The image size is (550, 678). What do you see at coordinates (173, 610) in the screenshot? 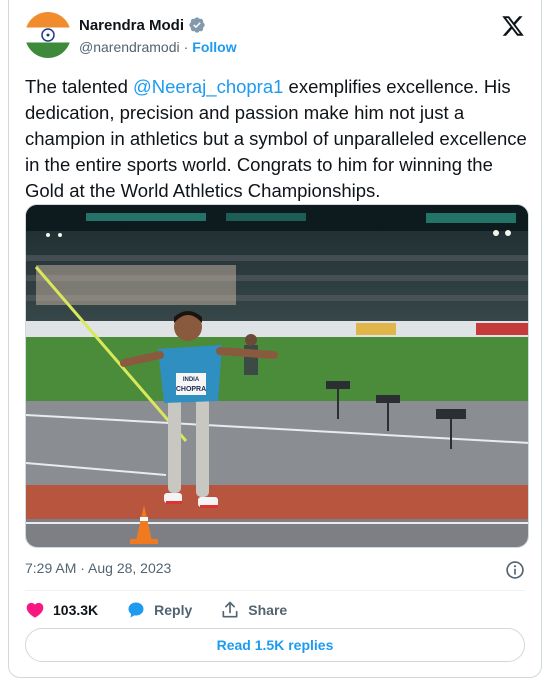
I see `reply-label: Reply` at bounding box center [173, 610].